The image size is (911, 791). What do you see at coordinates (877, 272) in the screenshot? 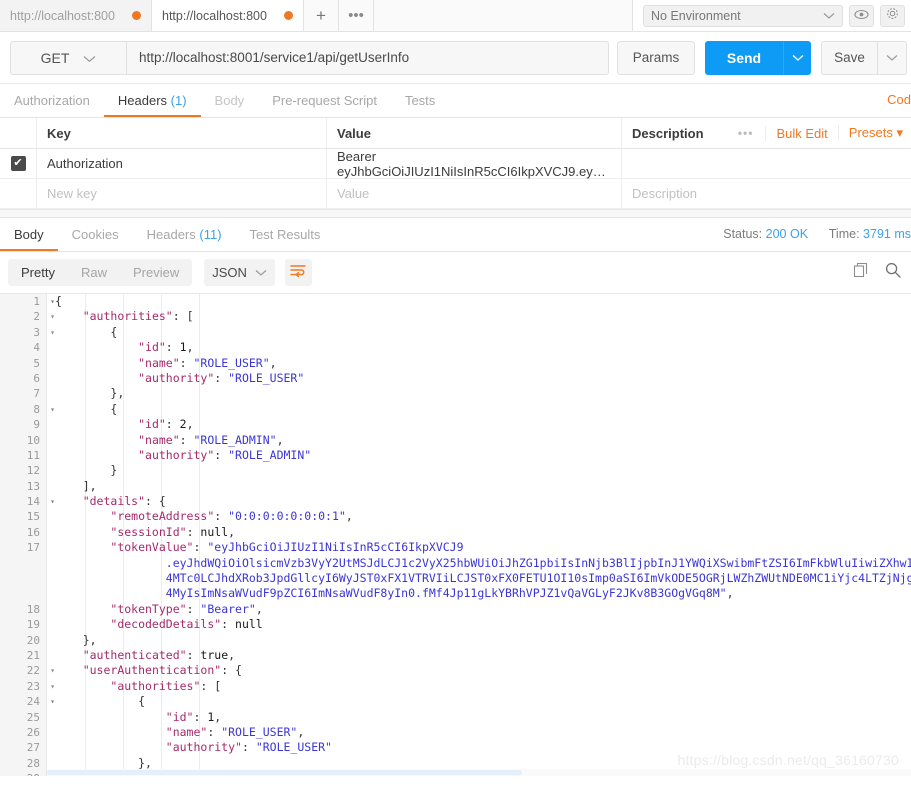
I see `response-view-actions` at bounding box center [877, 272].